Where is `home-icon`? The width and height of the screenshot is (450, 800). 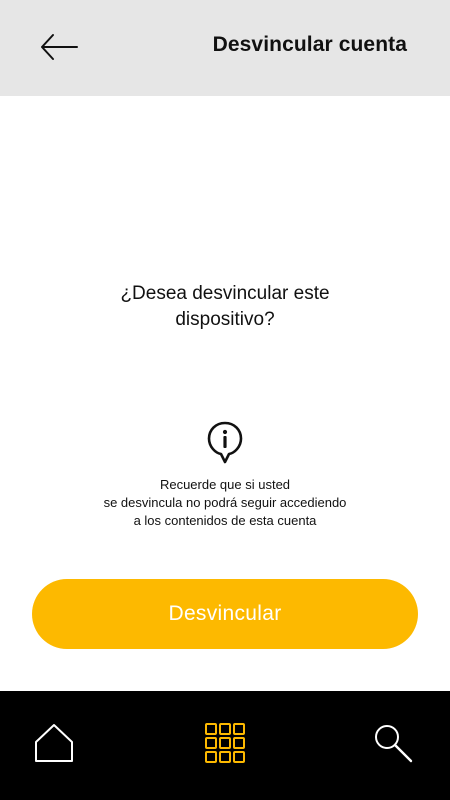 home-icon is located at coordinates (54, 743).